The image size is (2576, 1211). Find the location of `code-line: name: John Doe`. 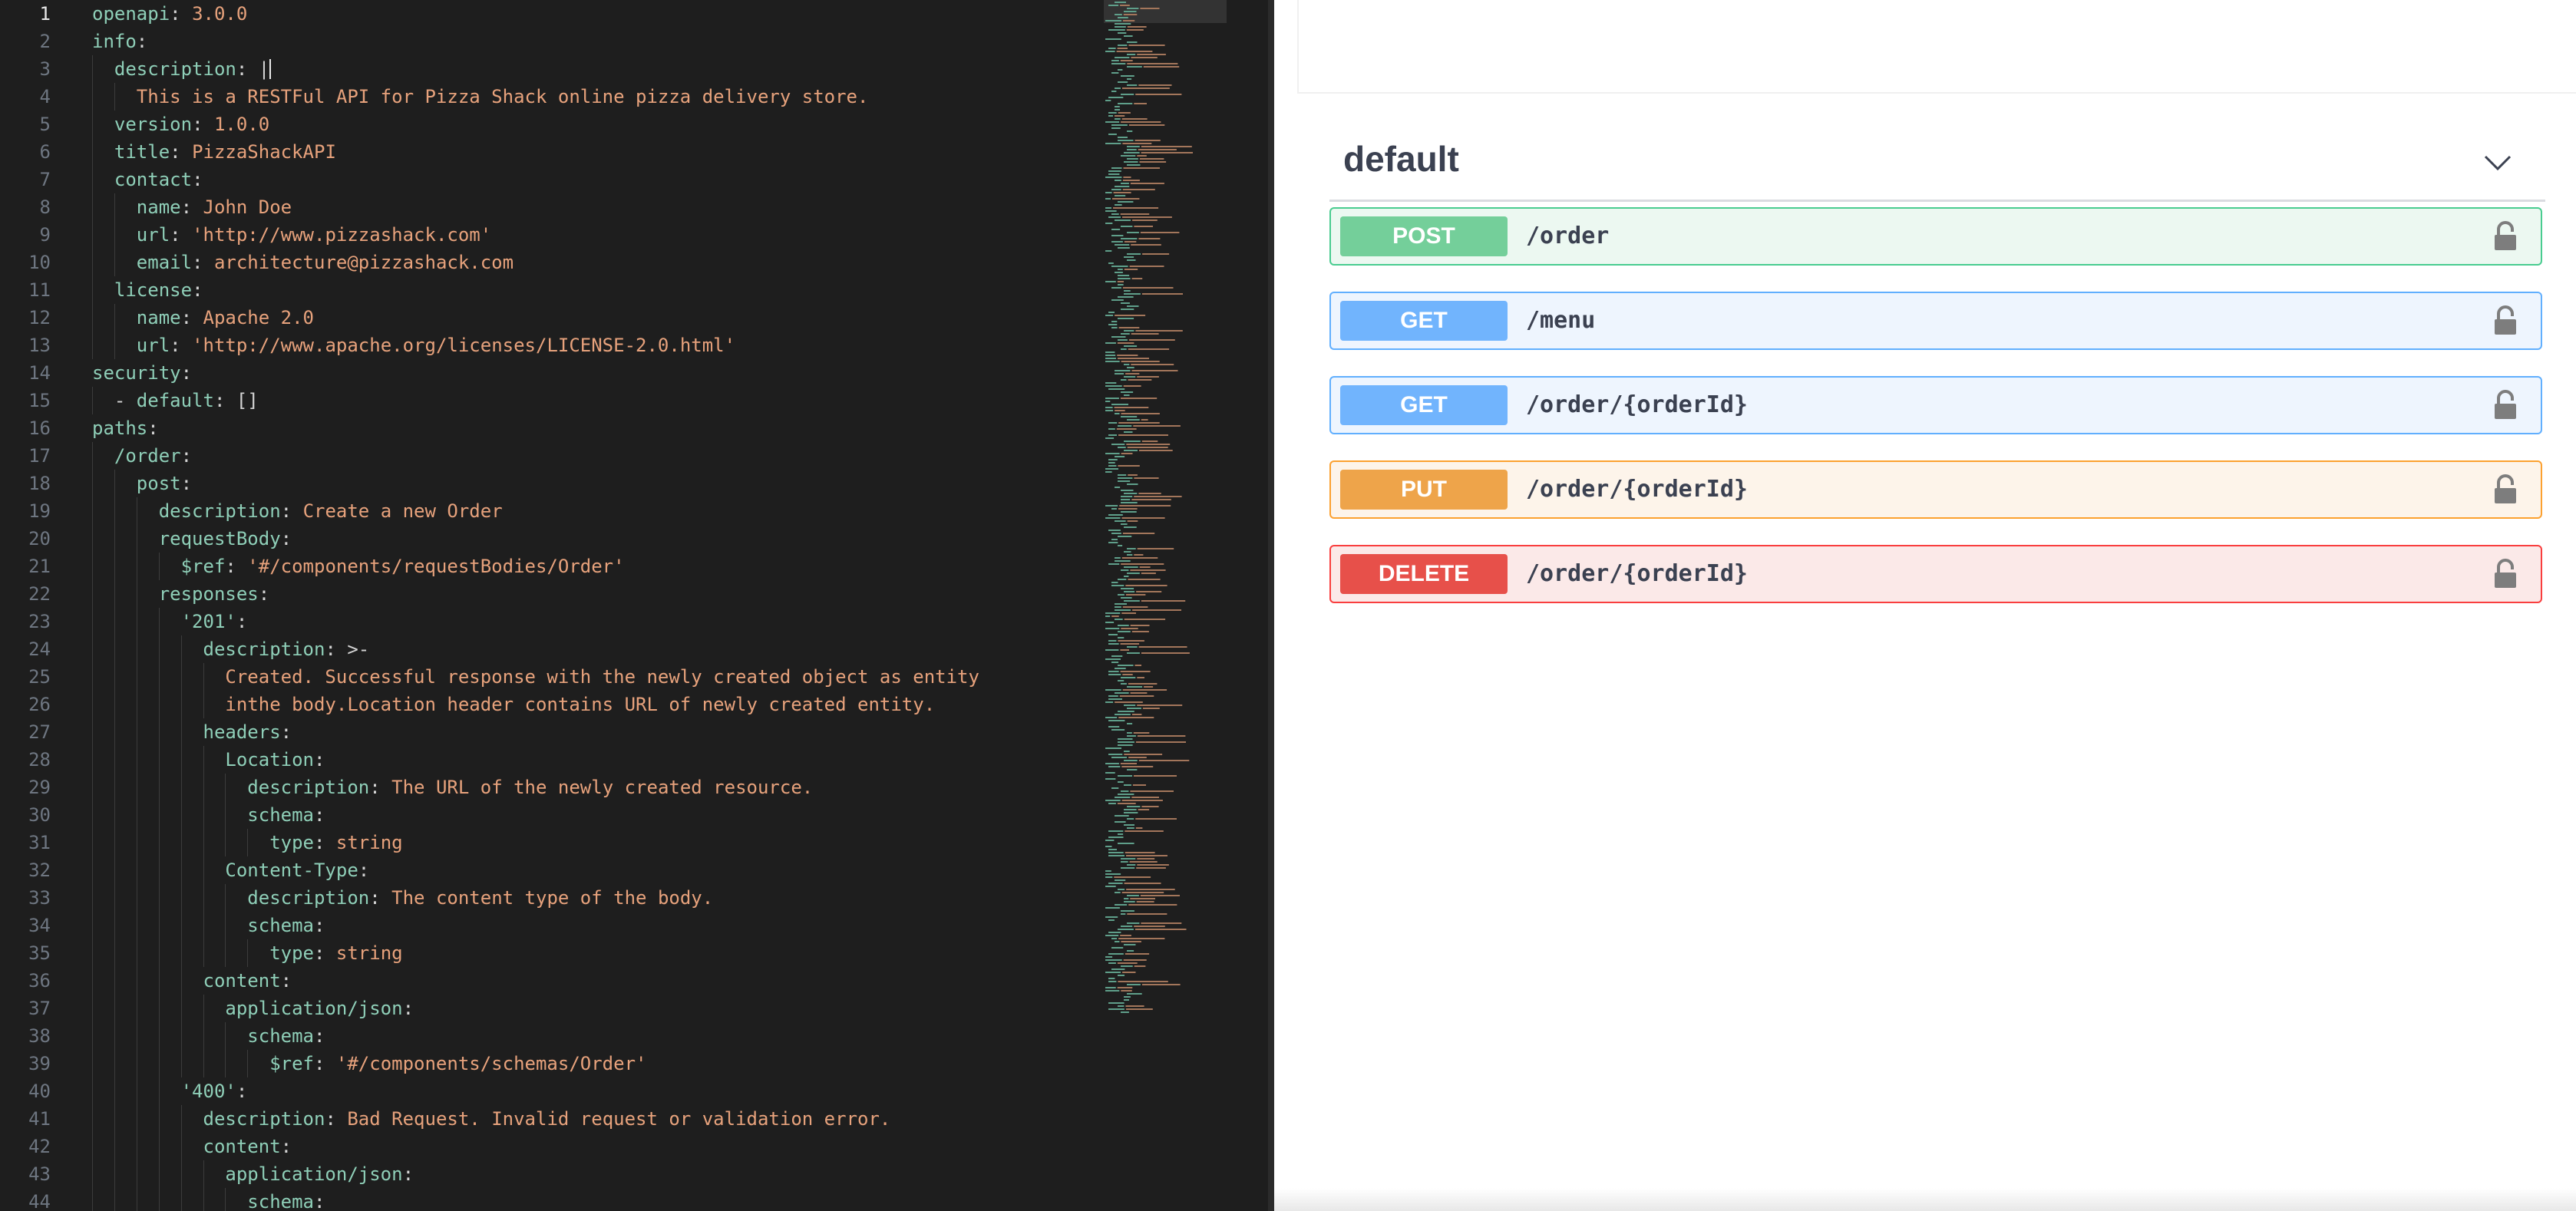

code-line: name: John Doe is located at coordinates (587, 207).